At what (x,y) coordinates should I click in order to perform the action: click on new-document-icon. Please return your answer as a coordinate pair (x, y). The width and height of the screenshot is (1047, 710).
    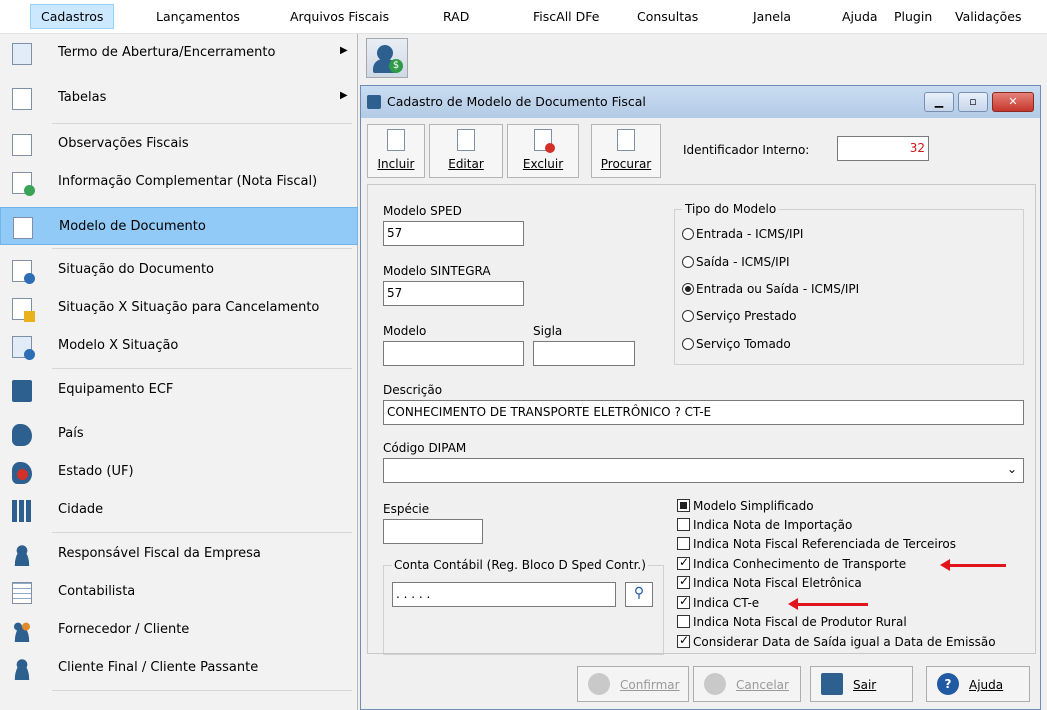
    Looking at the image, I should click on (396, 140).